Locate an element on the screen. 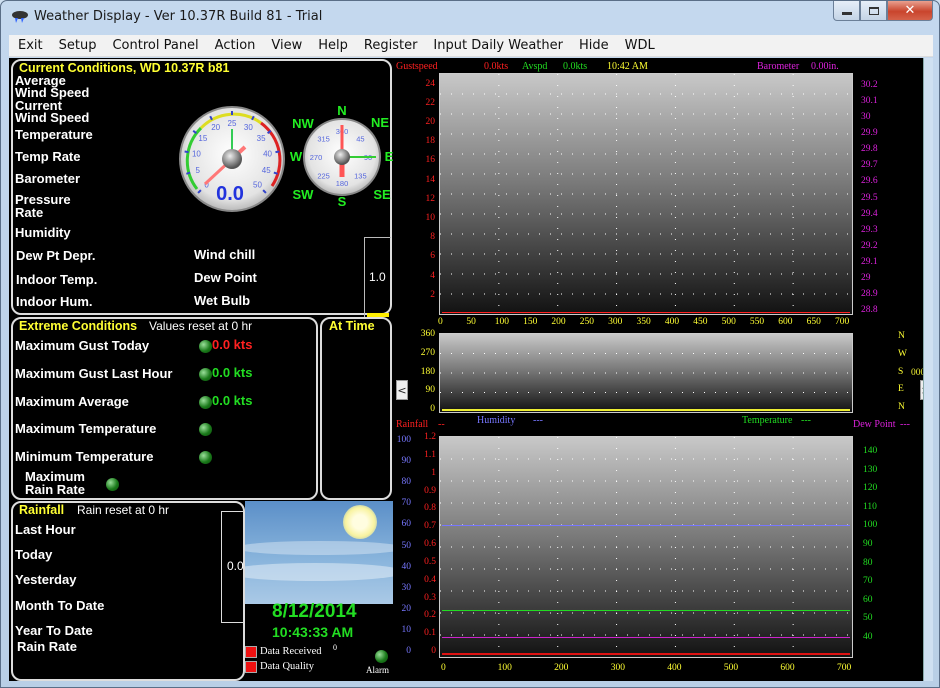 This screenshot has height=688, width=940. humidity-y-tick: 40 is located at coordinates (406, 566).